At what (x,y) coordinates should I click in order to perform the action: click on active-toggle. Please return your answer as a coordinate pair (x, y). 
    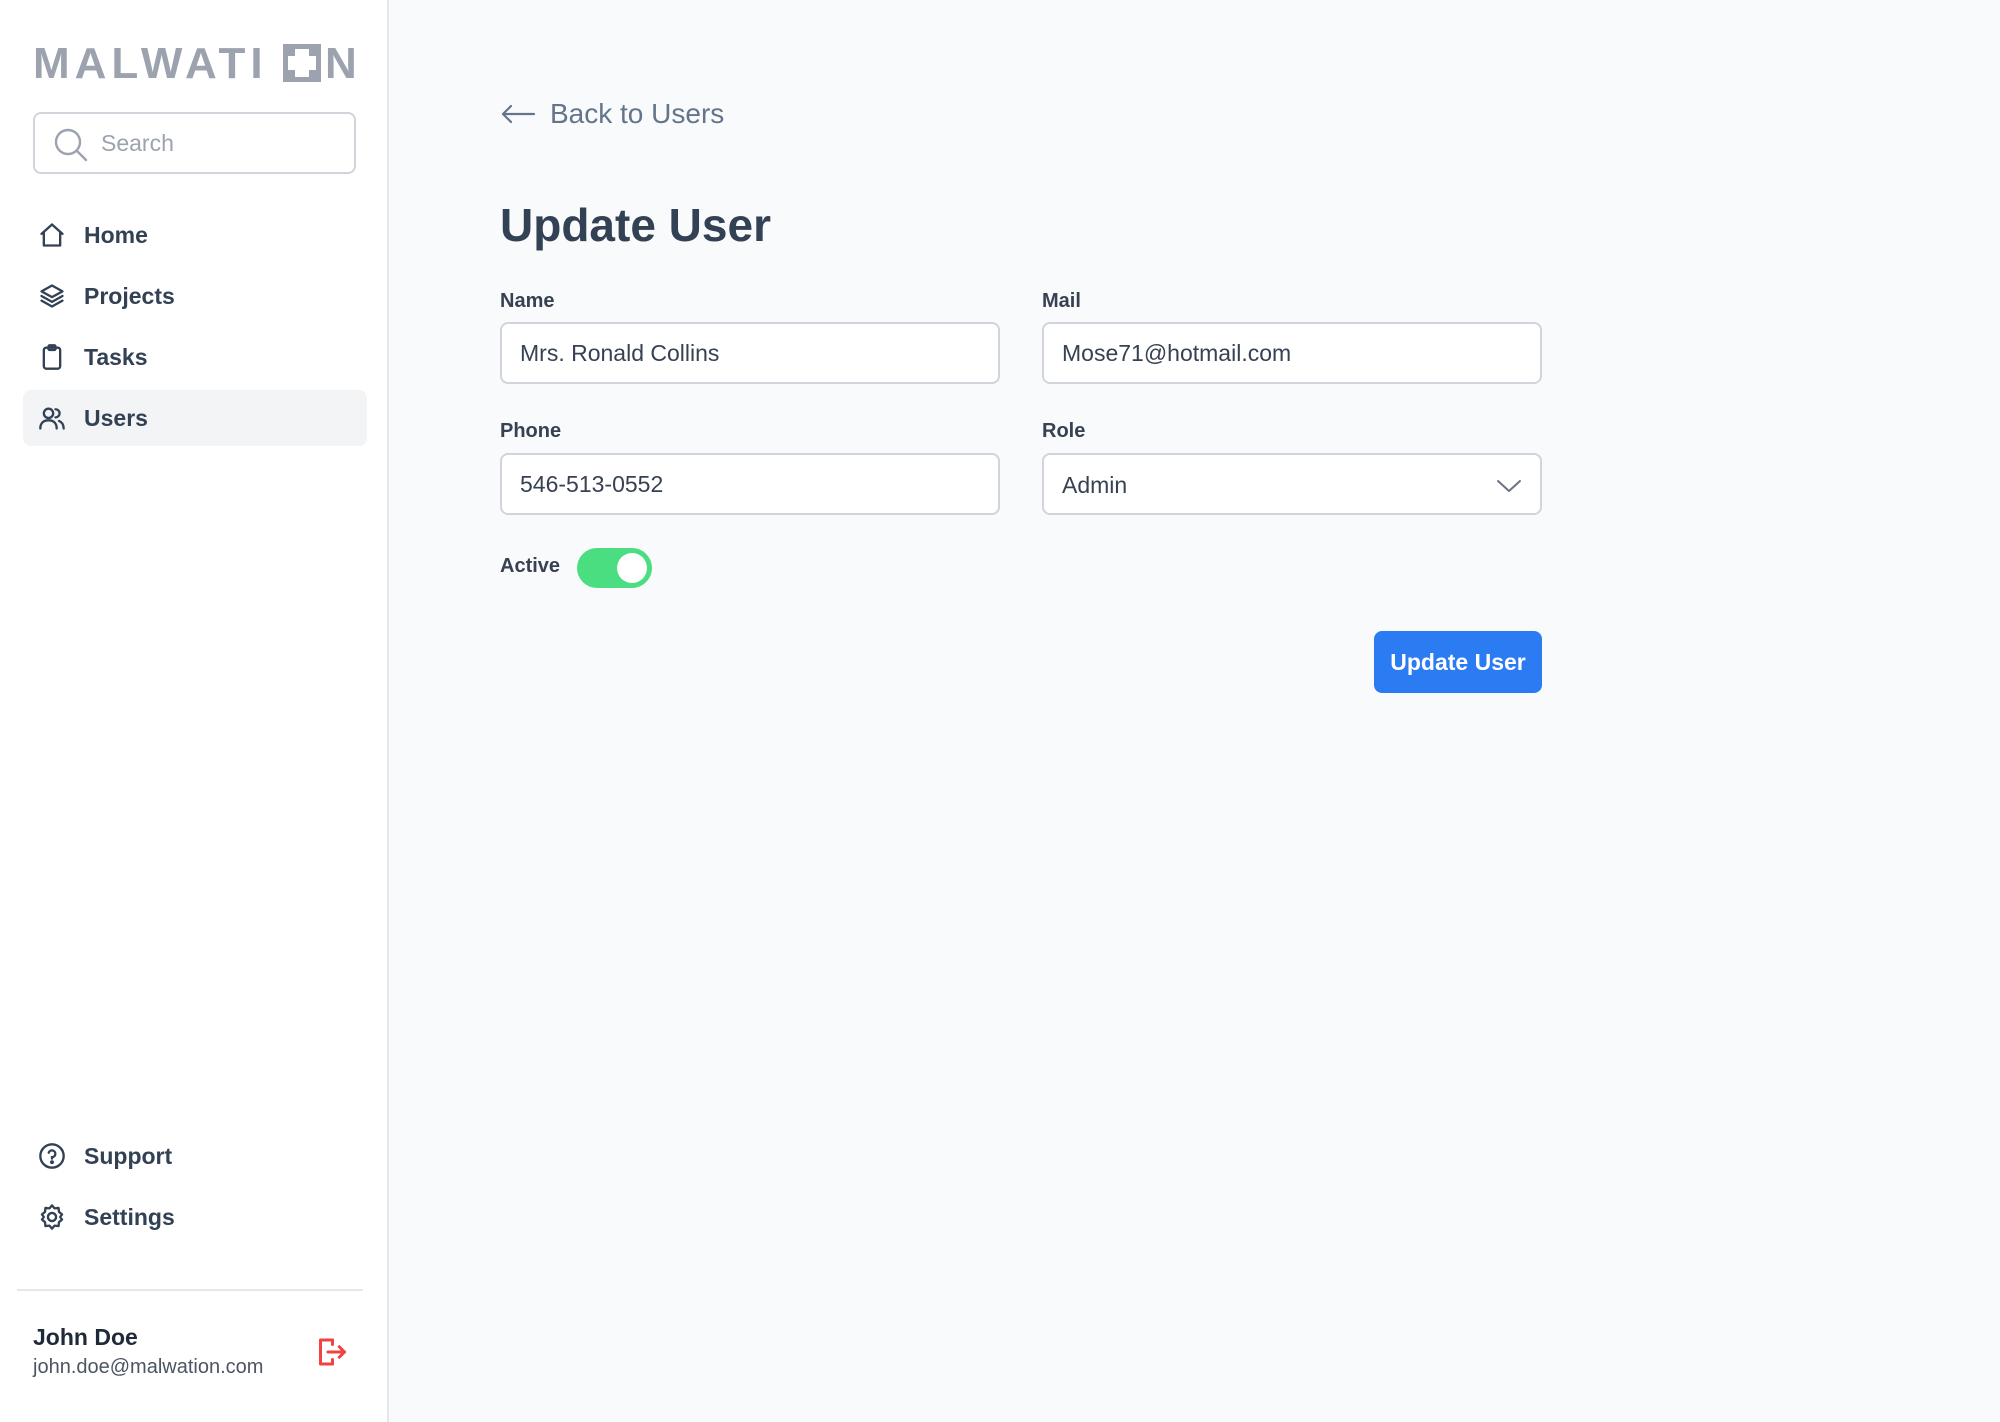
    Looking at the image, I should click on (614, 568).